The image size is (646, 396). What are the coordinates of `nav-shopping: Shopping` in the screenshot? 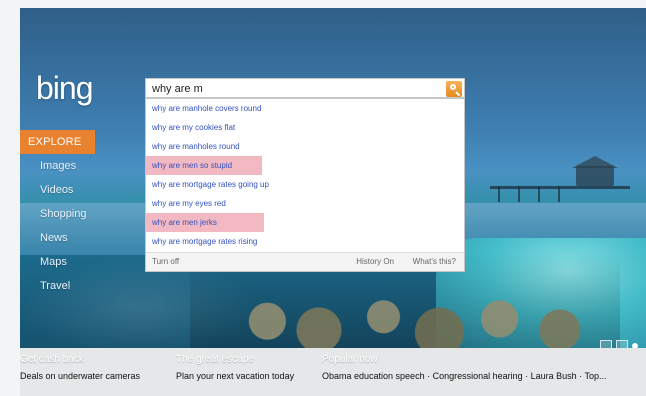 It's located at (57, 214).